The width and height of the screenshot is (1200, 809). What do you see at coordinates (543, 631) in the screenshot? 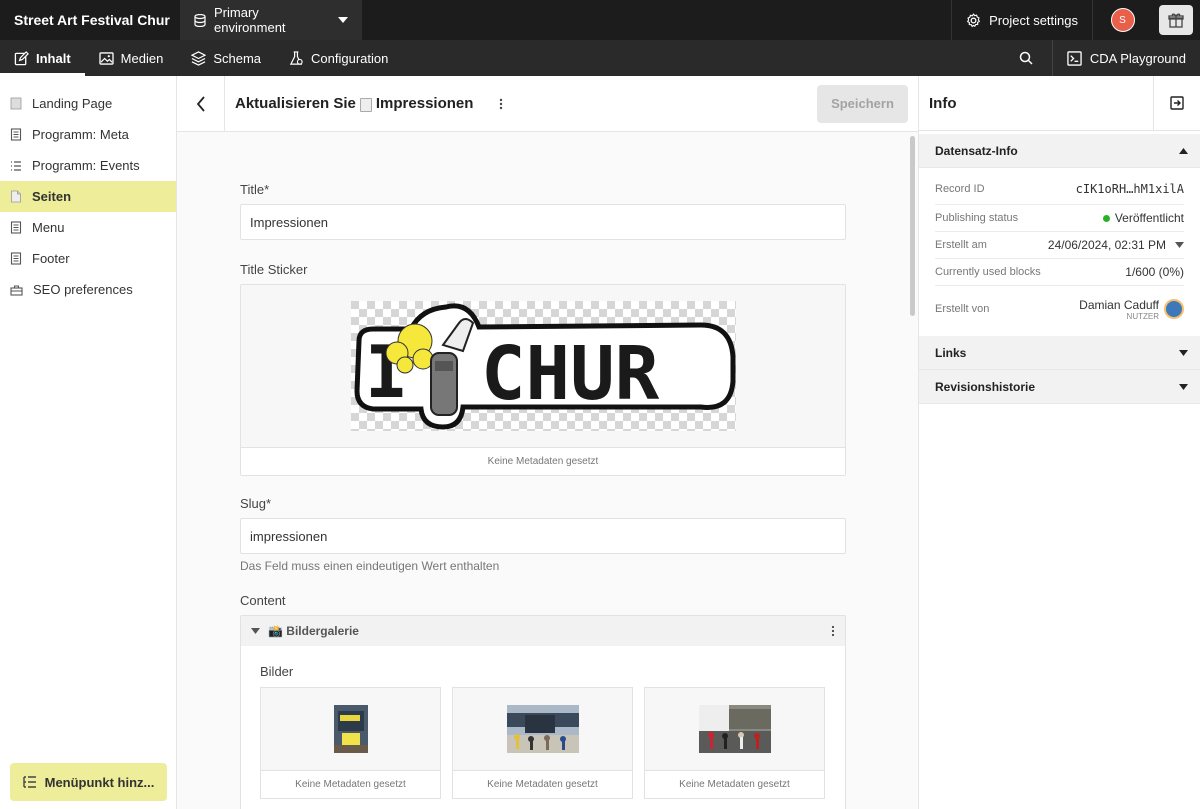
I see `block-header: 📸 Bildergalerie` at bounding box center [543, 631].